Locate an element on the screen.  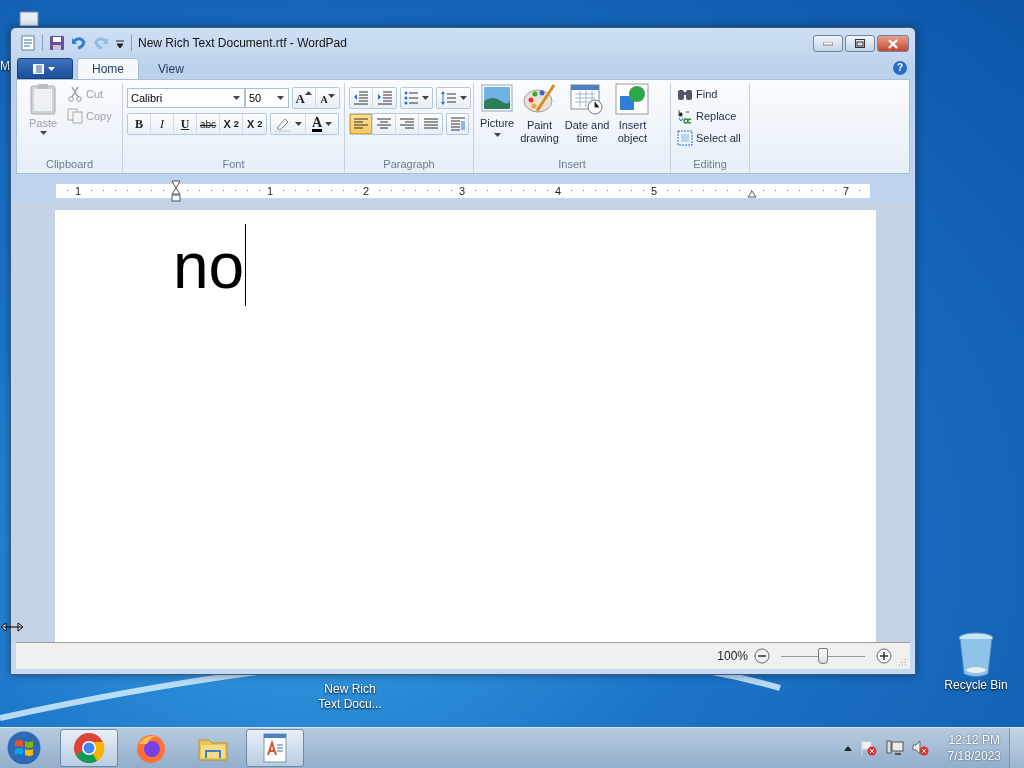
close-icon is located at coordinates (893, 43).